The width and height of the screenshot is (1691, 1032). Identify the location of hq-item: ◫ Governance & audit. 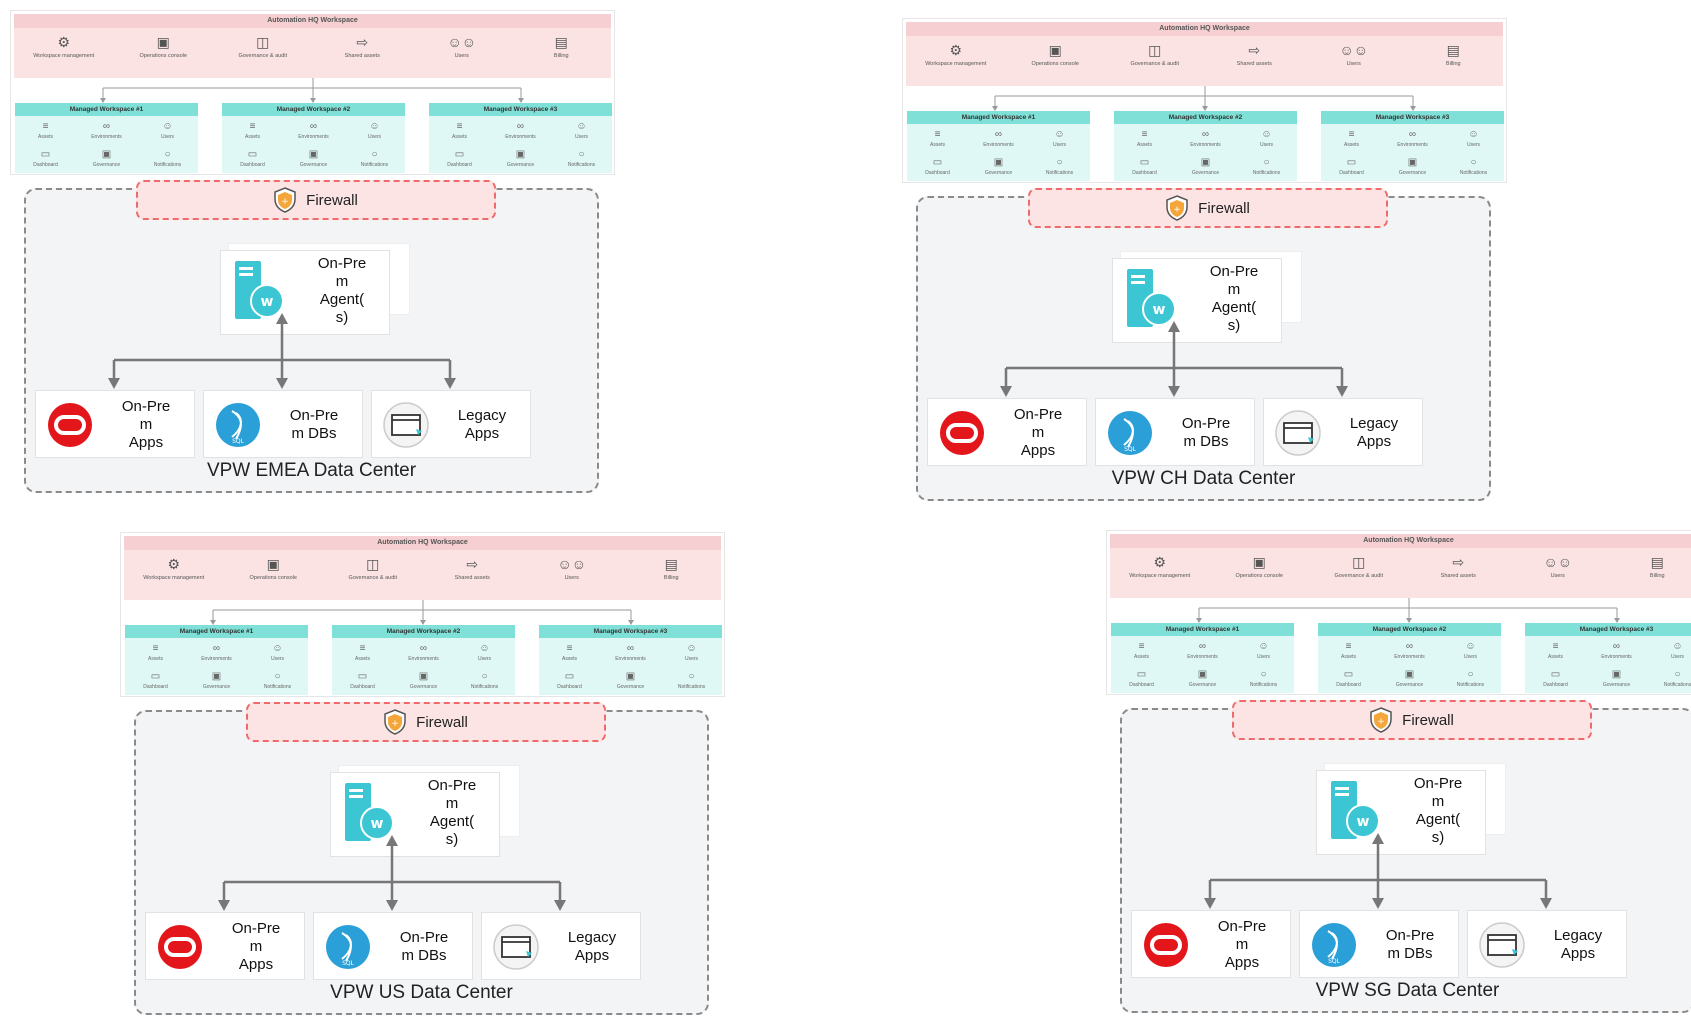
(1359, 566).